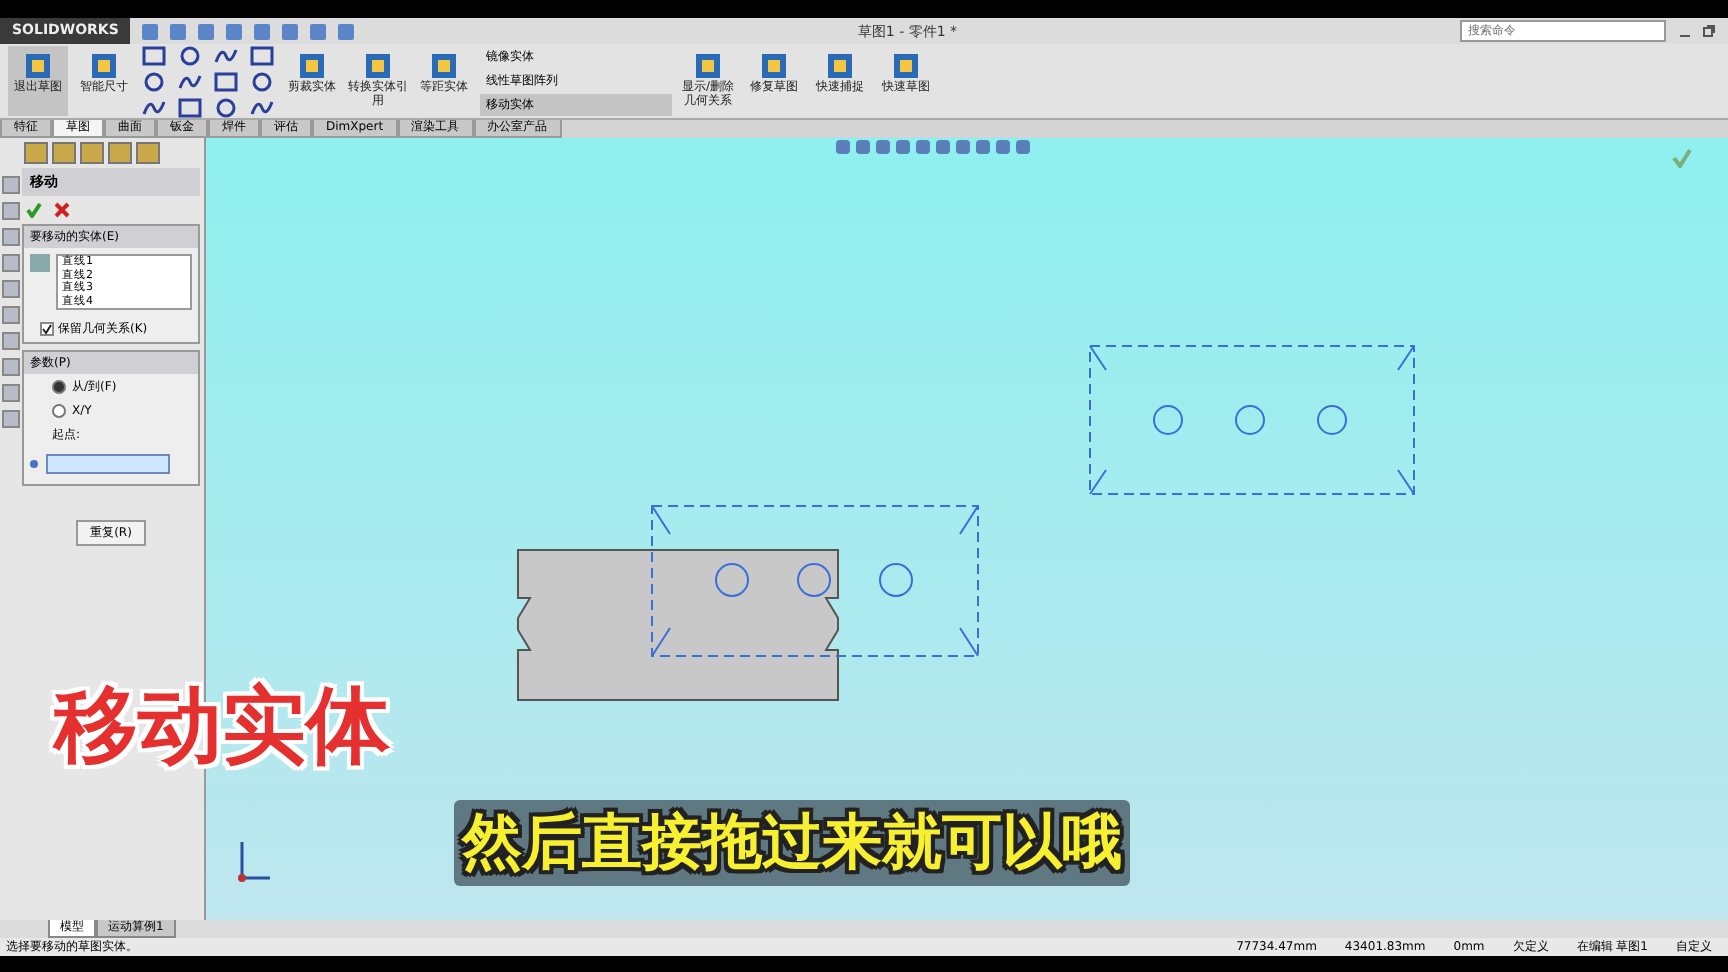  What do you see at coordinates (34, 464) in the screenshot?
I see `point-icon` at bounding box center [34, 464].